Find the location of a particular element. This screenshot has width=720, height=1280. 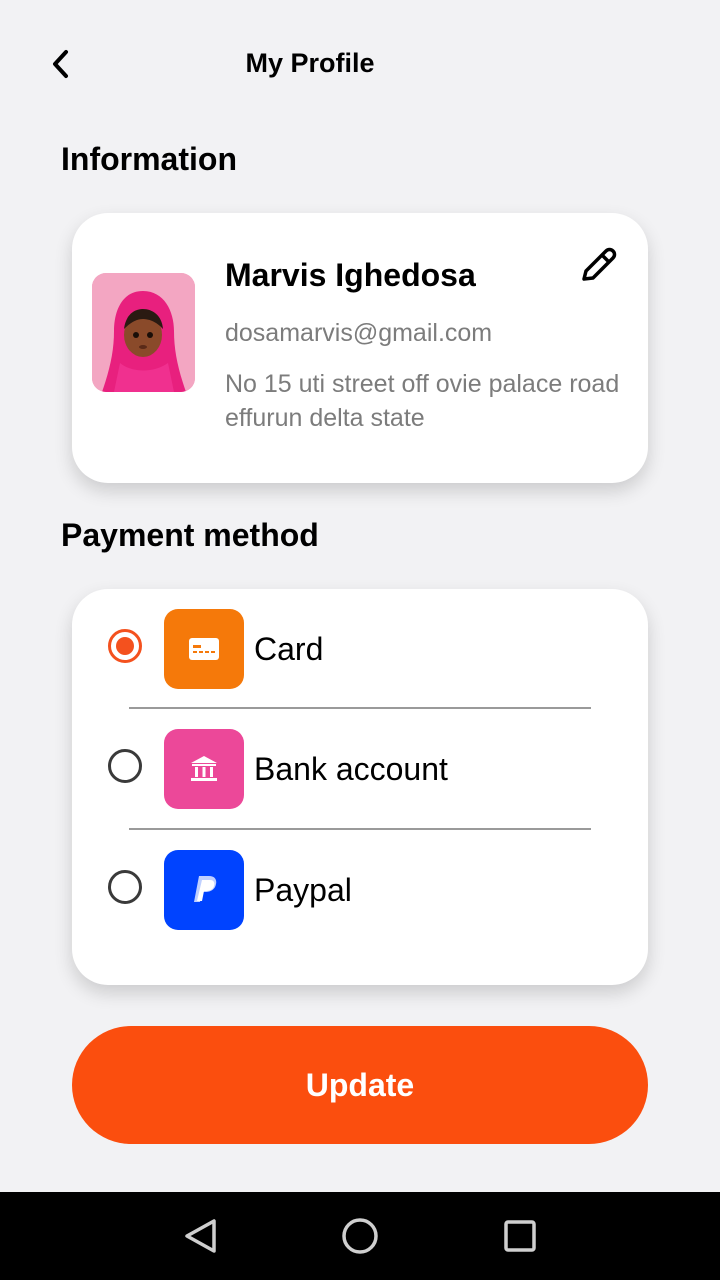

recents-square-icon is located at coordinates (520, 1236).